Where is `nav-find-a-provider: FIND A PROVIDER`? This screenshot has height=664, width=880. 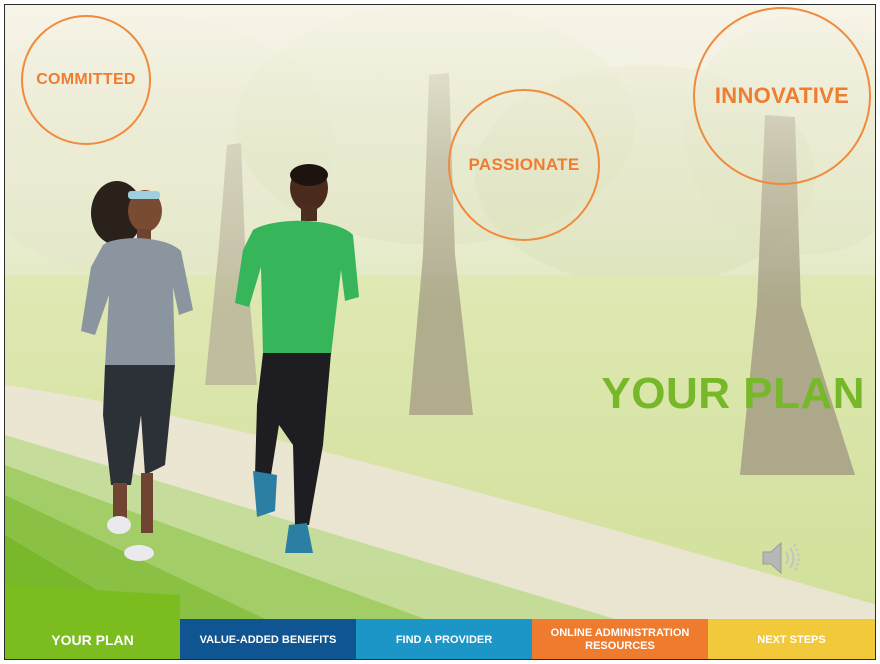
nav-find-a-provider: FIND A PROVIDER is located at coordinates (444, 639).